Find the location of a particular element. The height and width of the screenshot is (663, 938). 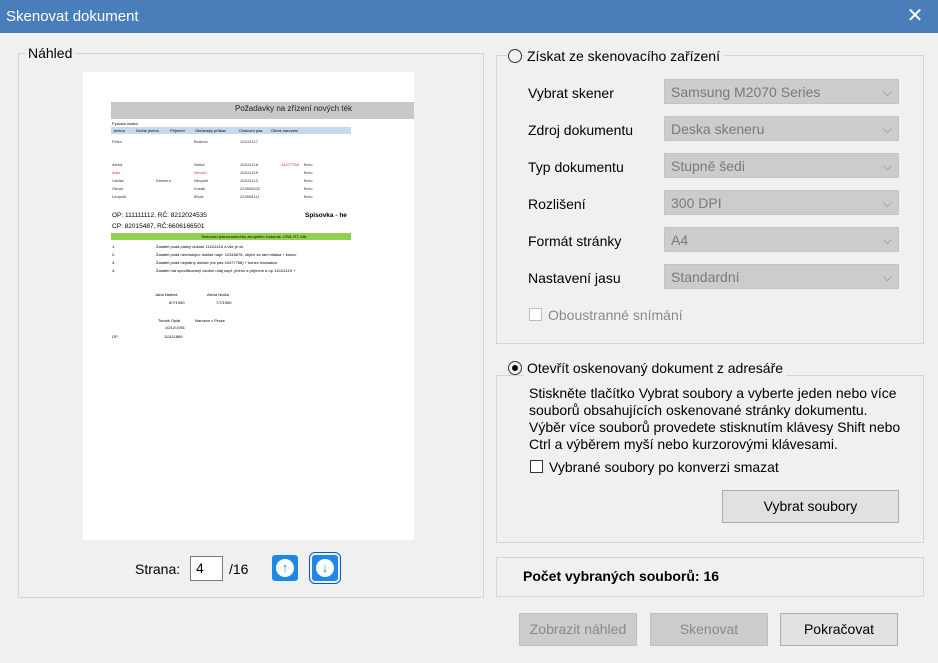

preview-cell: Artur is located at coordinates (116, 172).